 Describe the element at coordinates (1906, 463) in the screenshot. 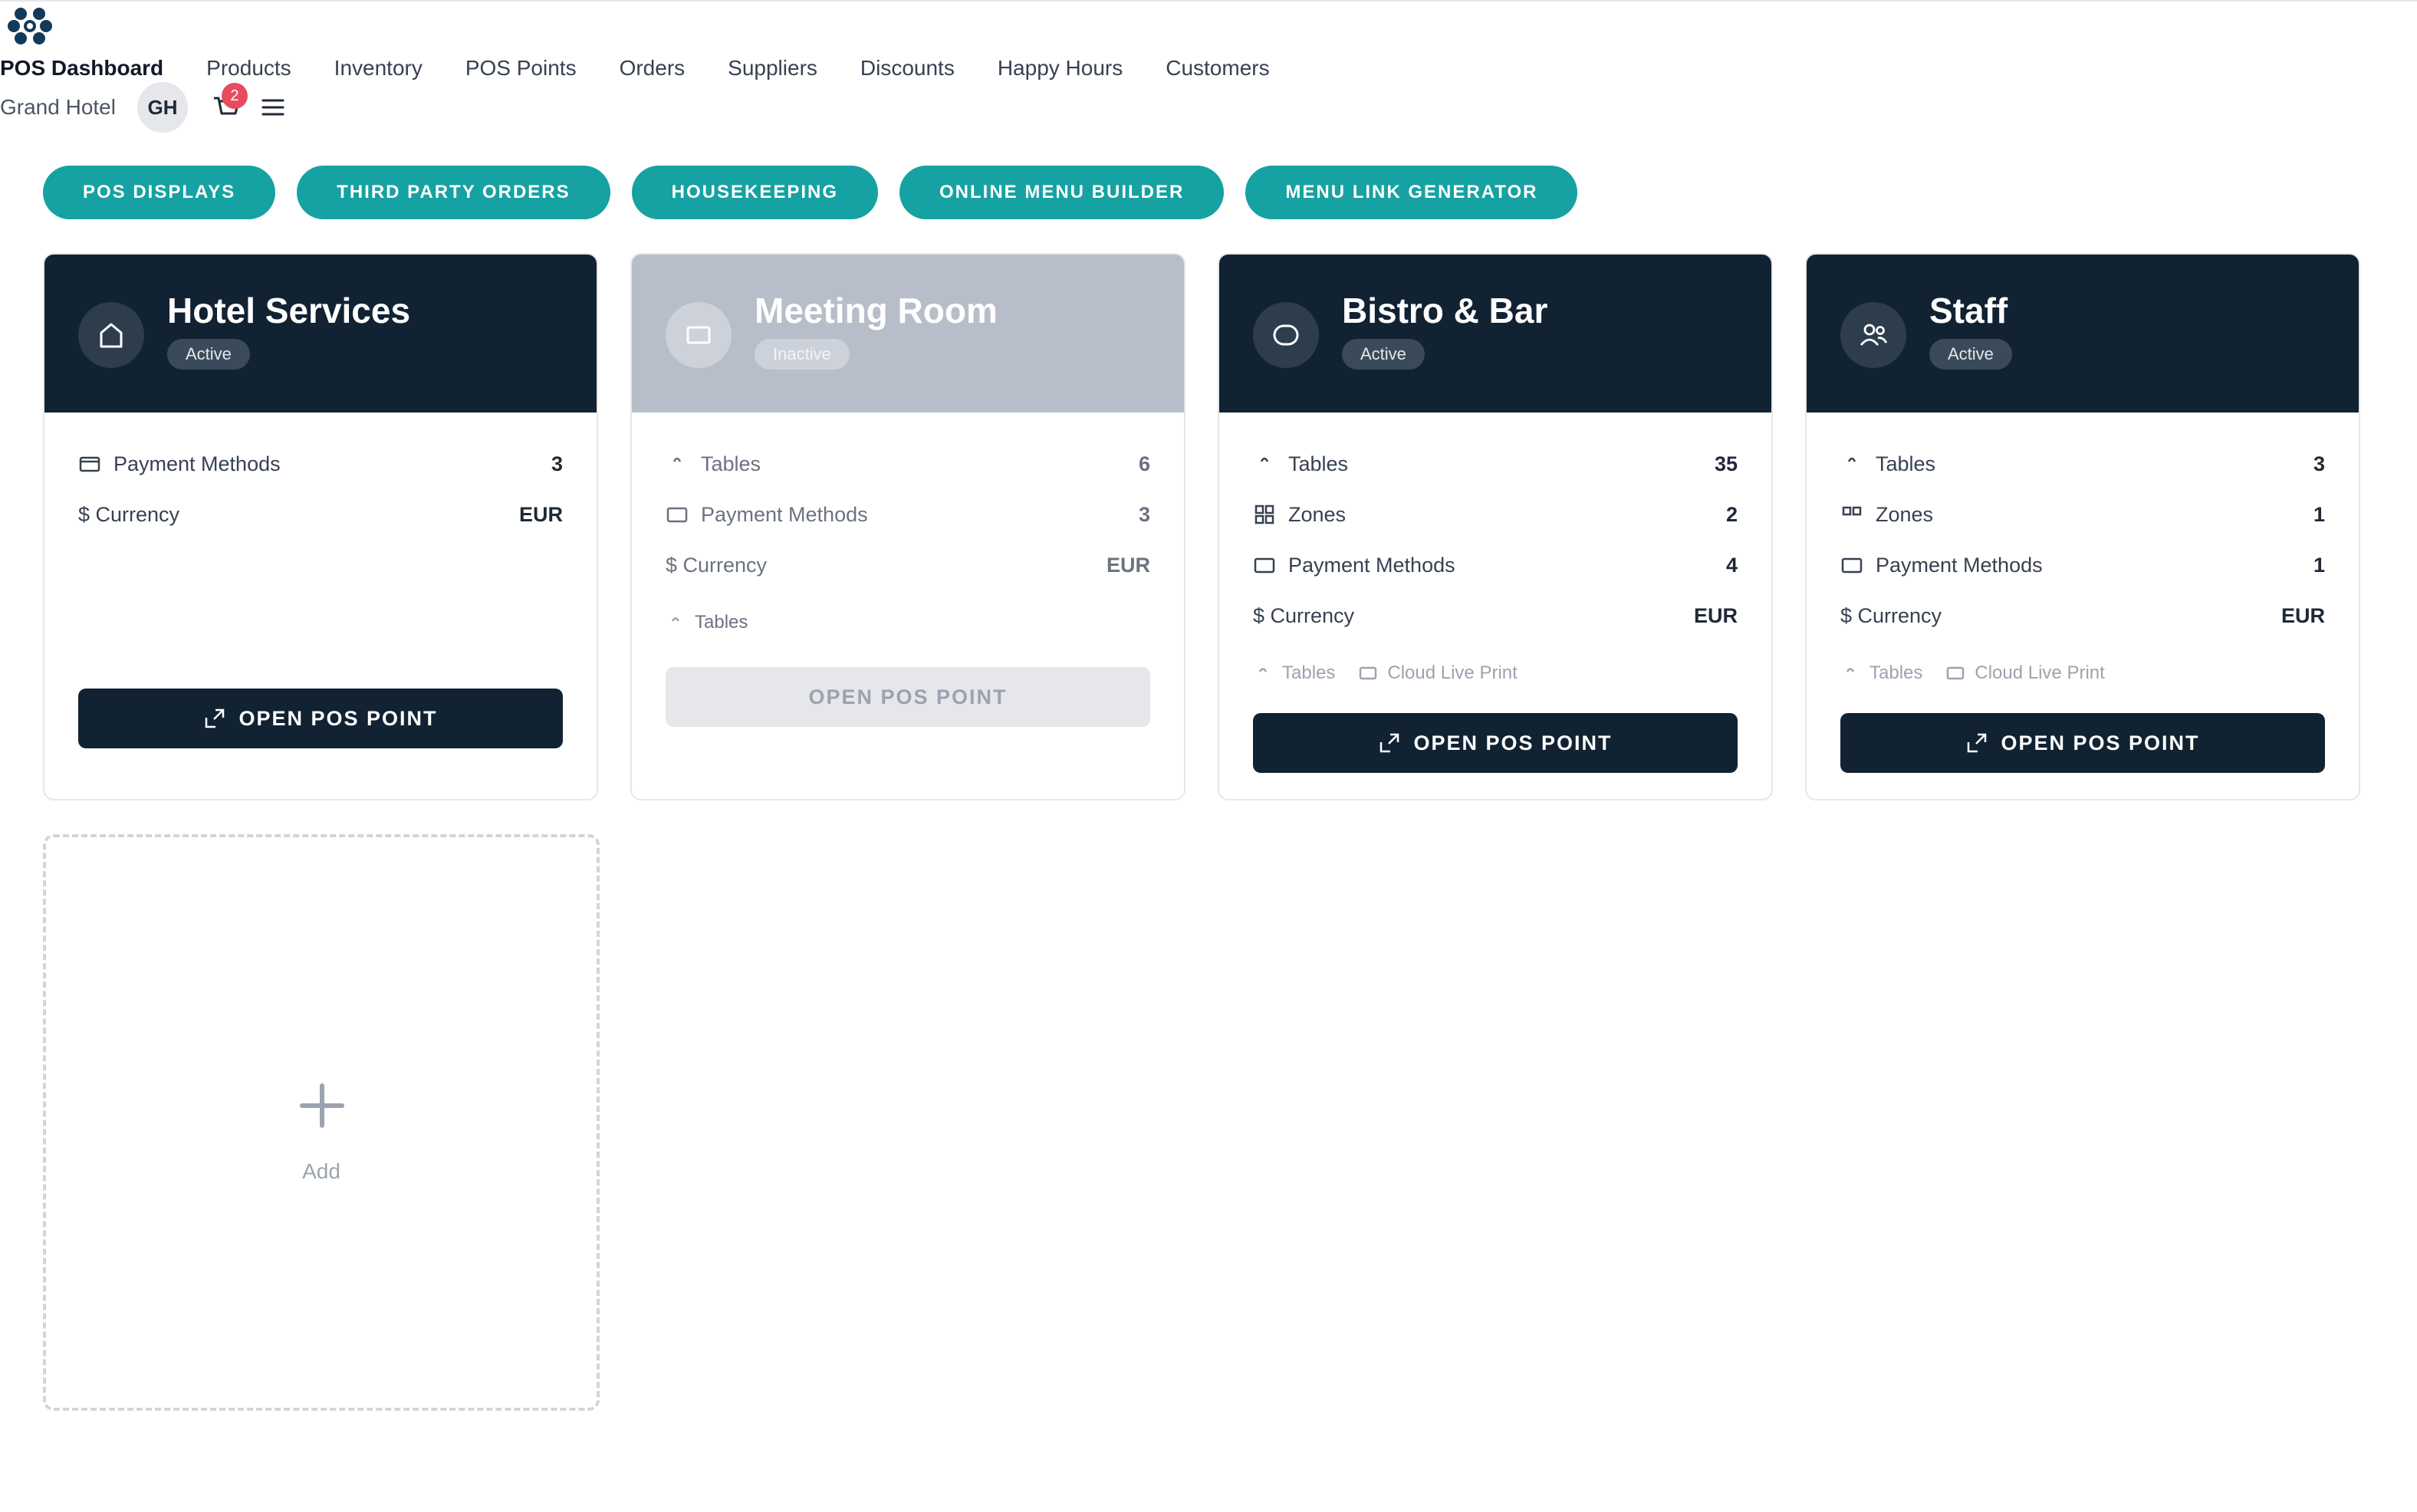

I see `row-label: Tables` at that location.